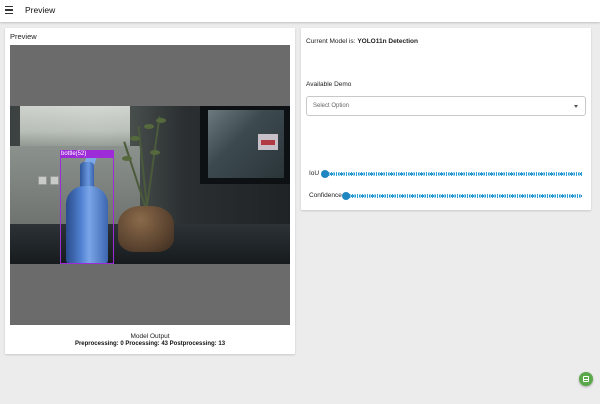 This screenshot has height=404, width=600. Describe the element at coordinates (87, 207) in the screenshot. I see `detection-bounding-box` at that location.